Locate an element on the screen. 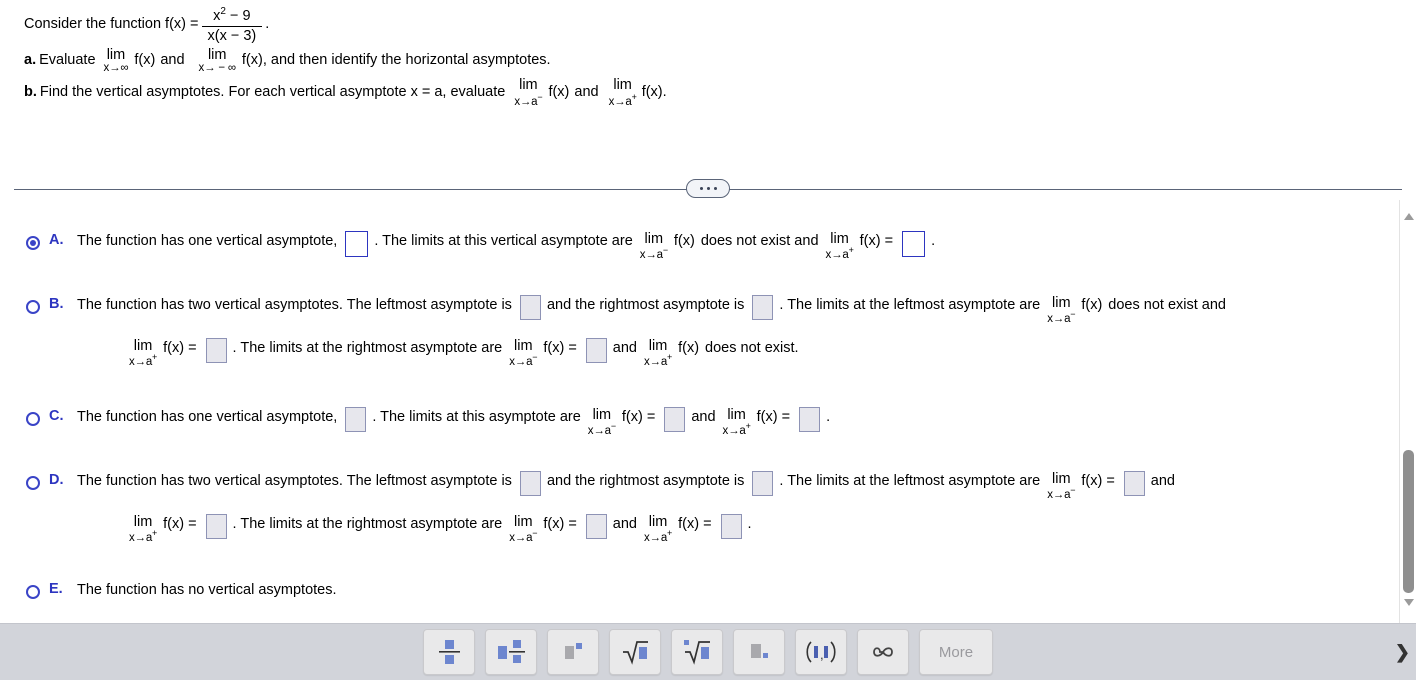 Image resolution: width=1416 pixels, height=680 pixels. interval-notation-icon-button: , is located at coordinates (821, 652).